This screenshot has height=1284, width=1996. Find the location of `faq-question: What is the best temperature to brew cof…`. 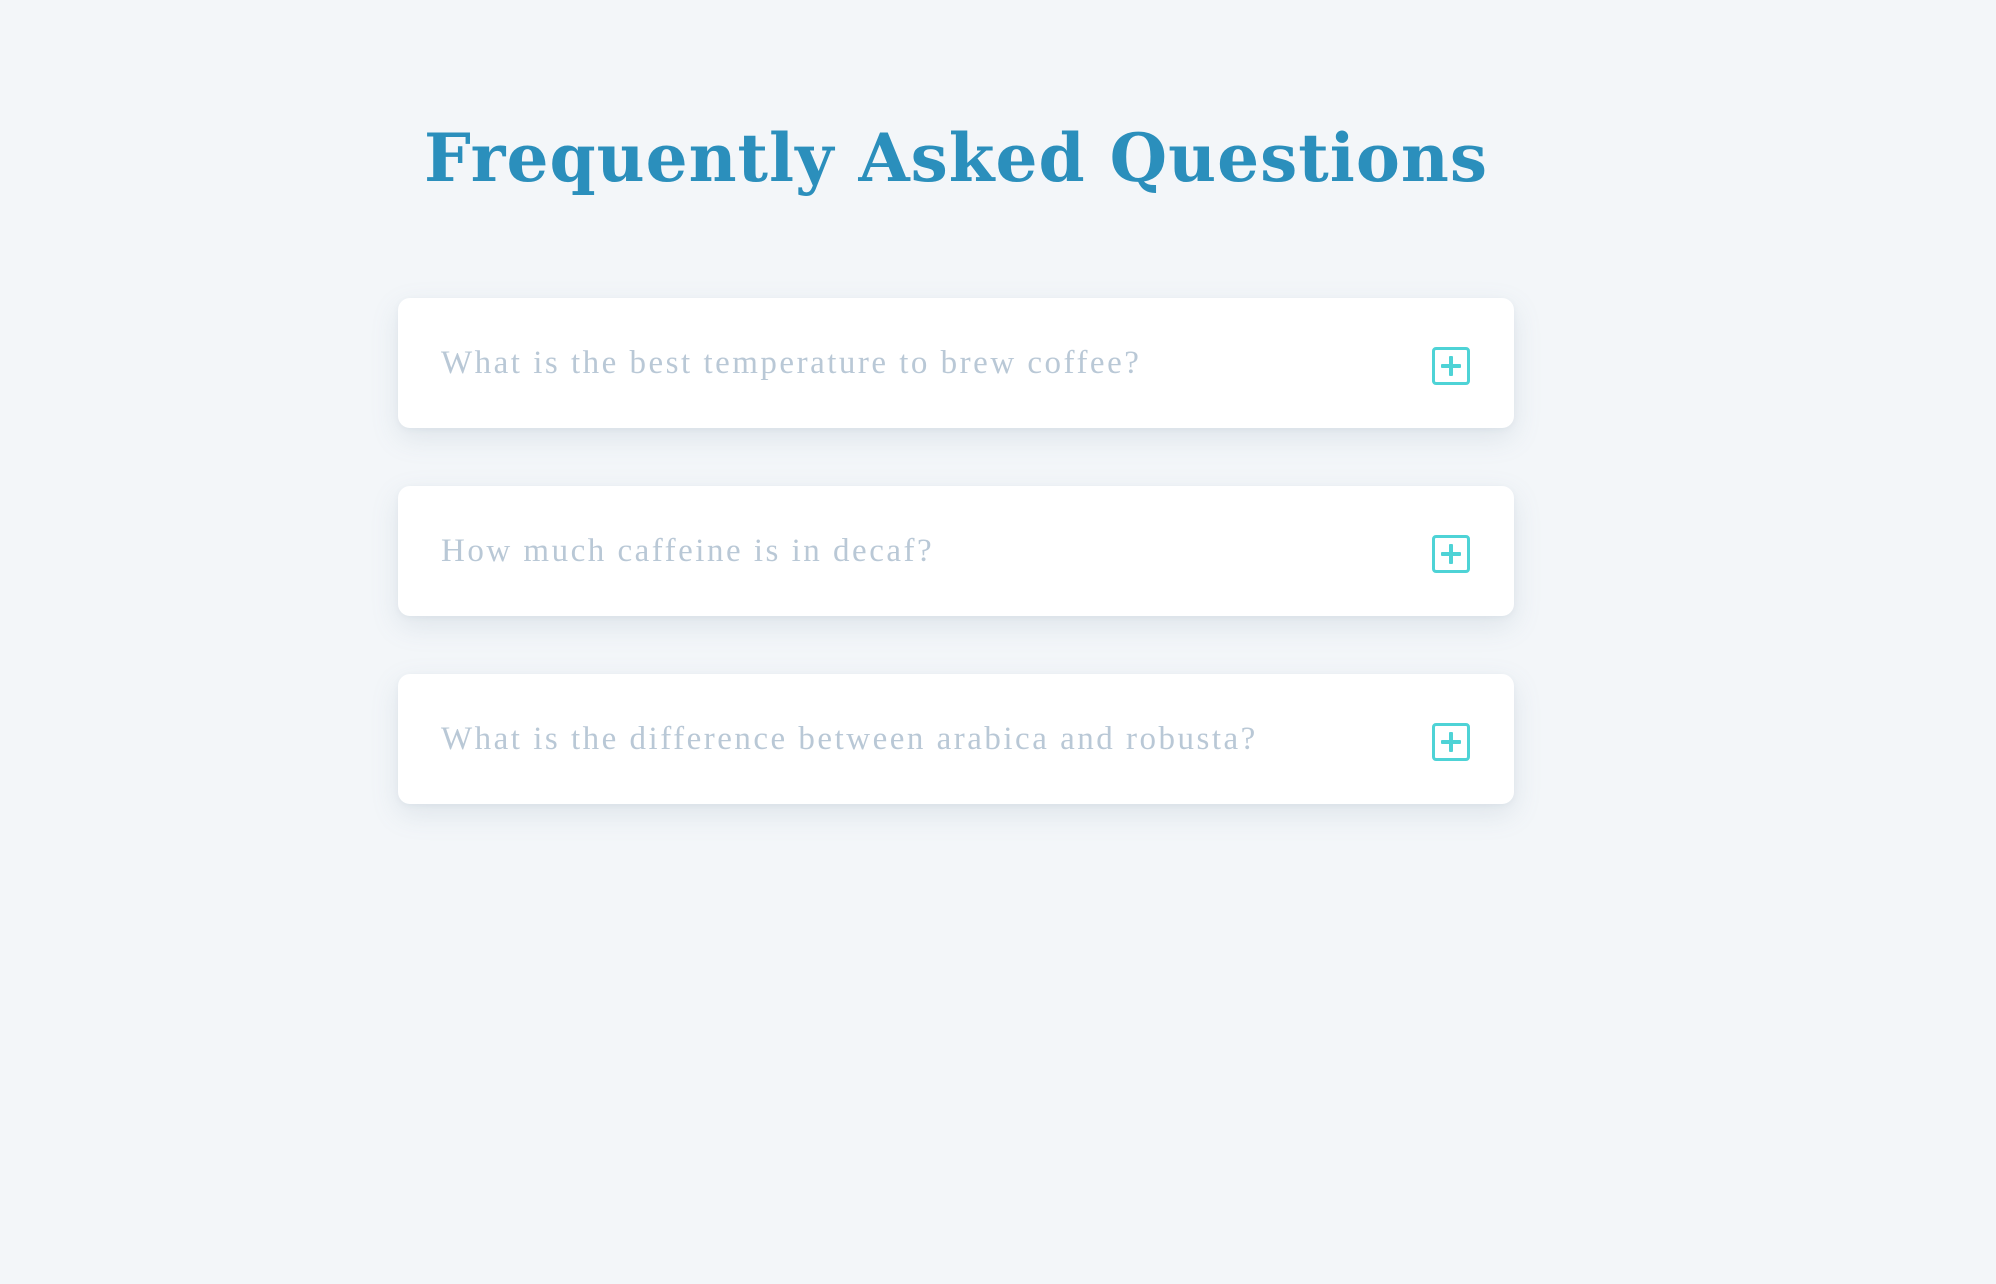

faq-question: What is the best temperature to brew cof… is located at coordinates (791, 363).